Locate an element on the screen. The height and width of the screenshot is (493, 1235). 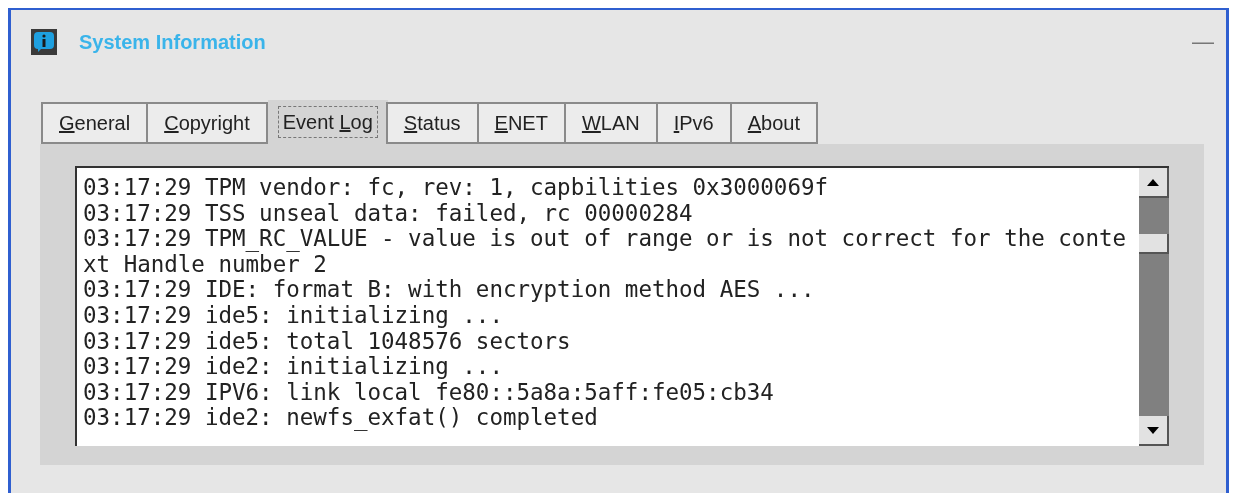
up-arrow-icon is located at coordinates (1153, 182).